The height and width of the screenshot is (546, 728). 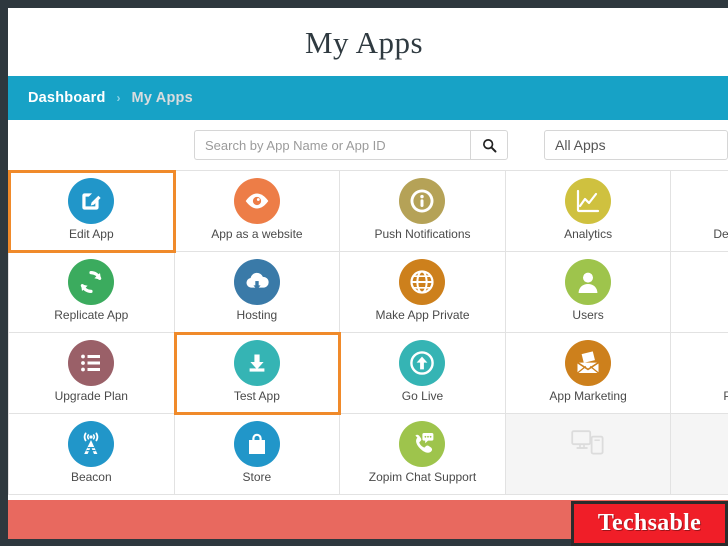 I want to click on envelope-mail-icon, so click(x=588, y=363).